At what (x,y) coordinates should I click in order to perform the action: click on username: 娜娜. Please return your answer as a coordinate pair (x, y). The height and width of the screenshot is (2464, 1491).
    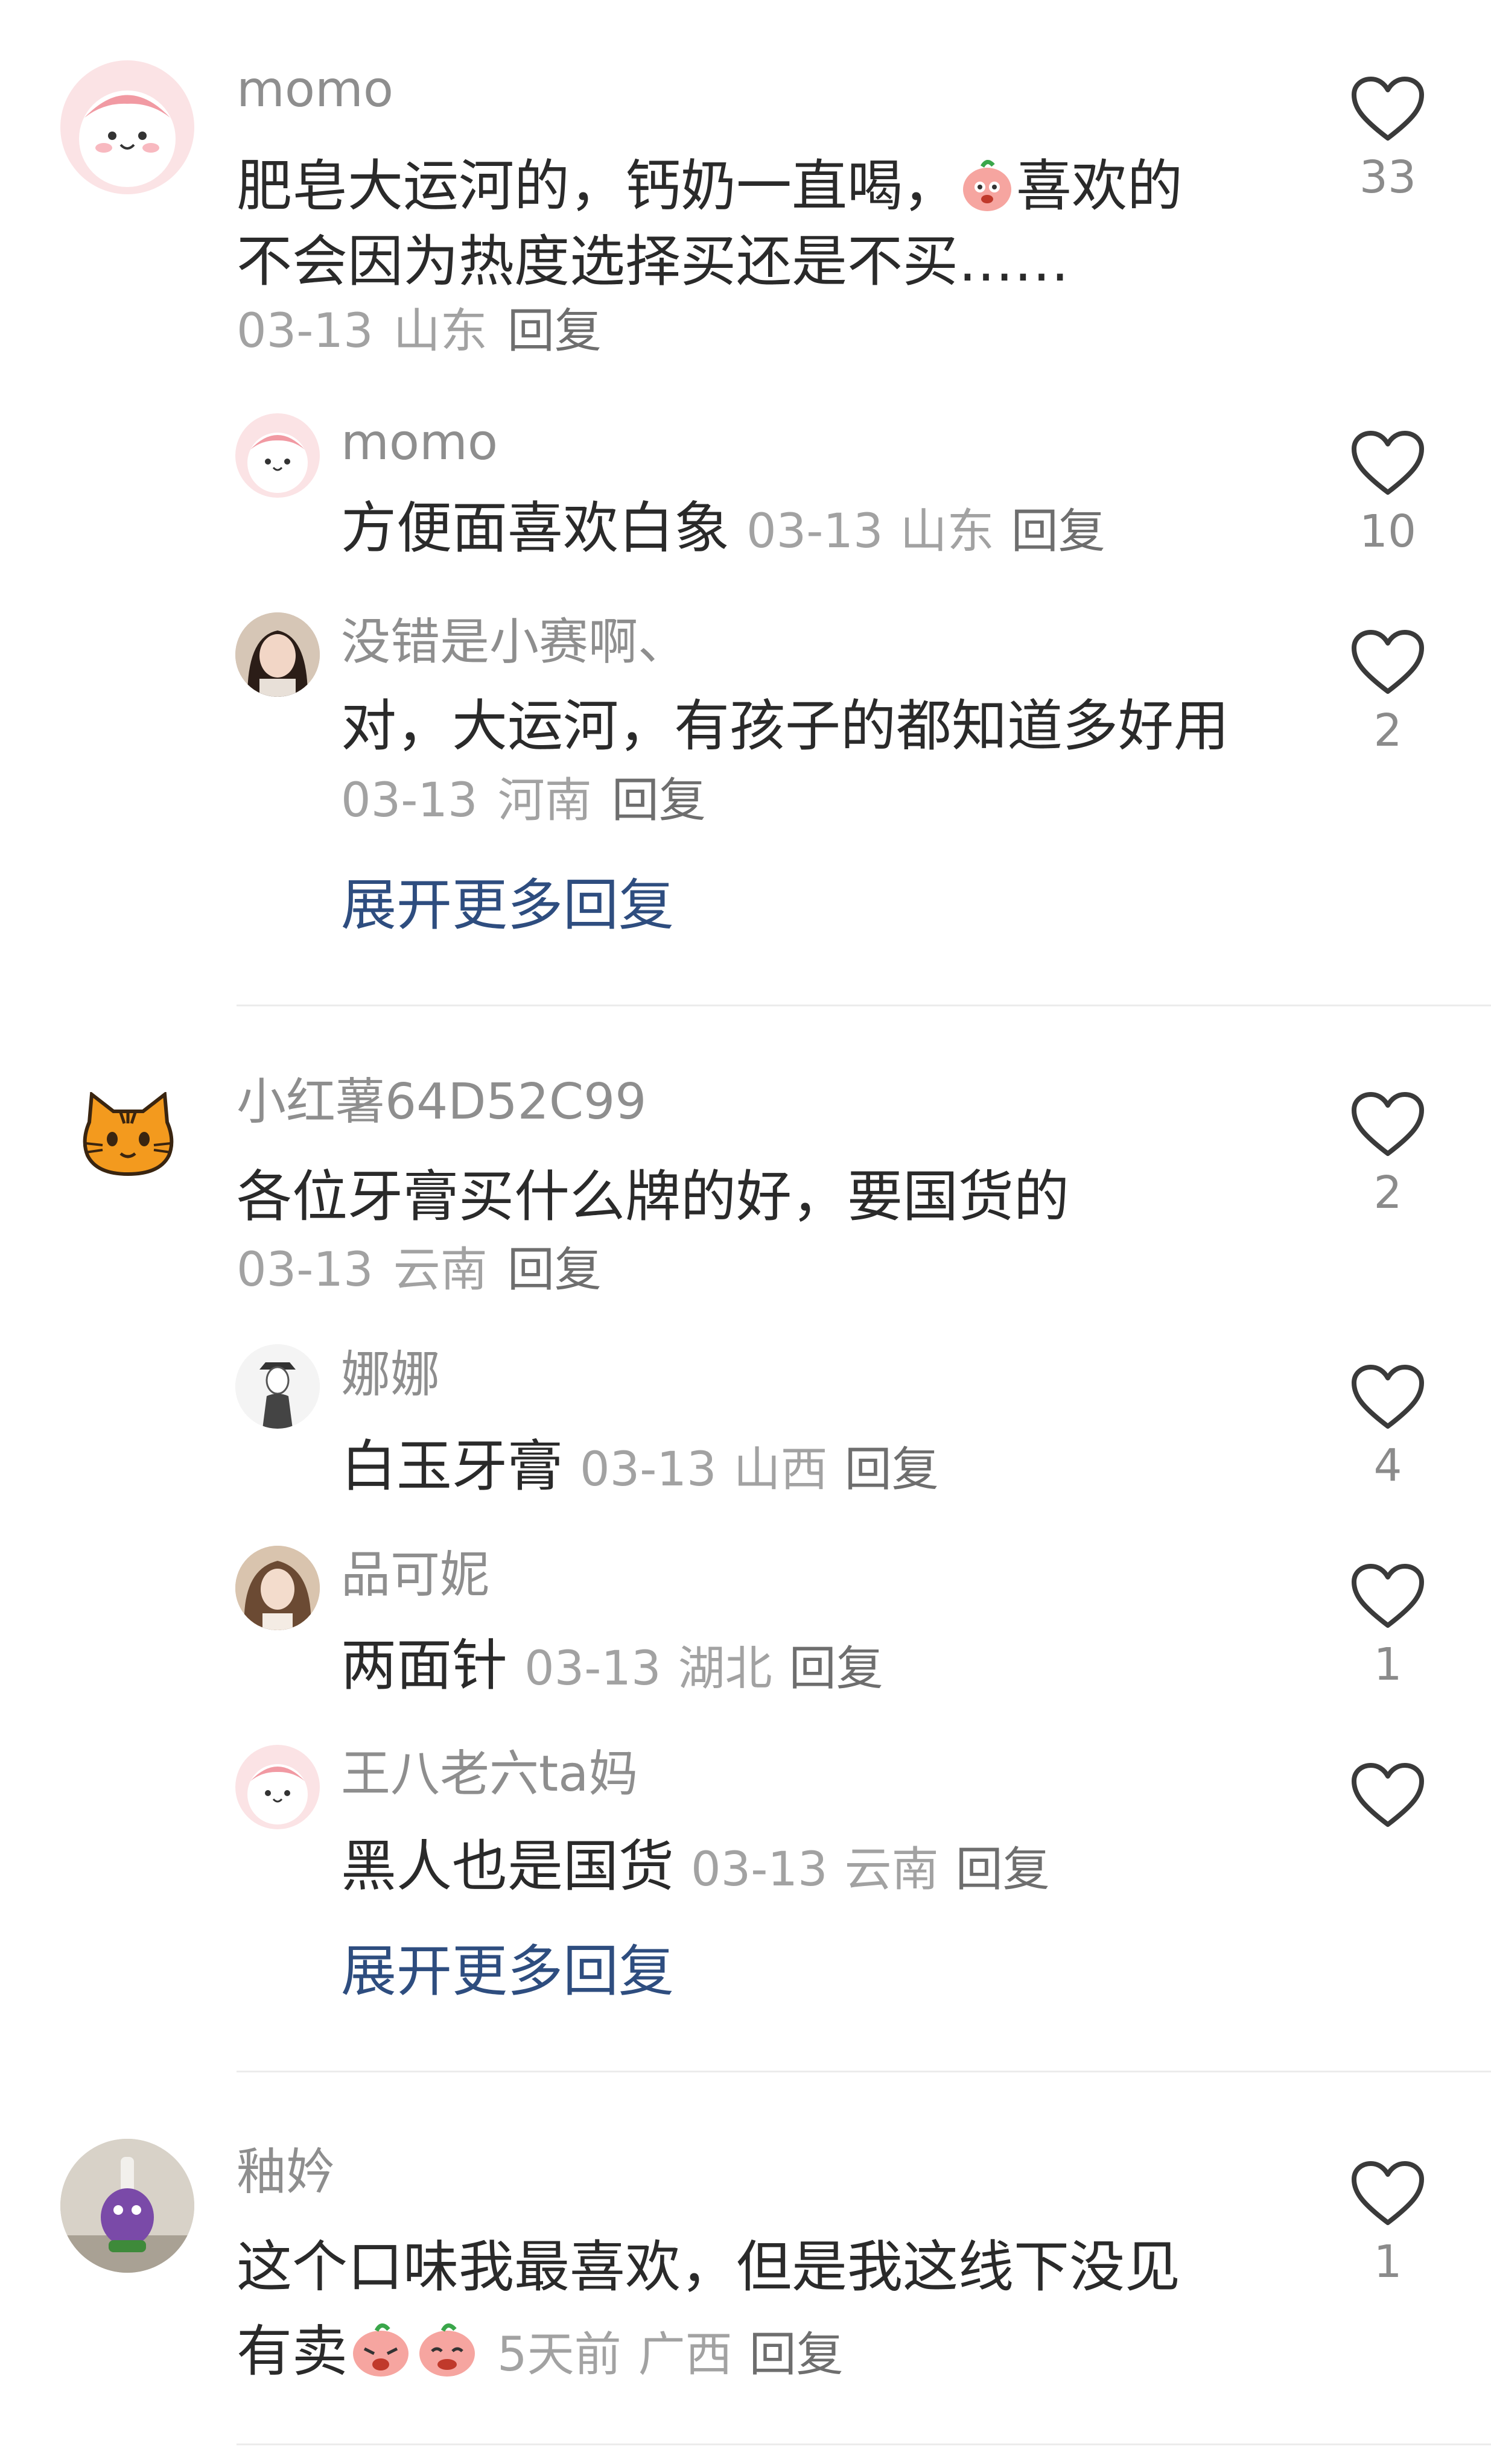
    Looking at the image, I should click on (390, 1375).